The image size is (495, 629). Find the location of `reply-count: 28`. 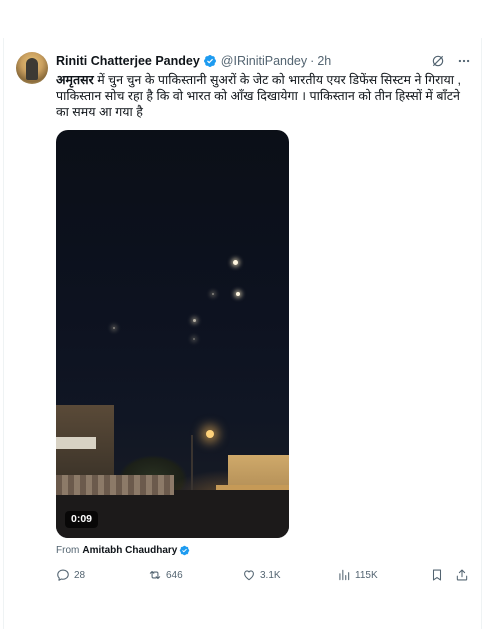

reply-count: 28 is located at coordinates (80, 575).